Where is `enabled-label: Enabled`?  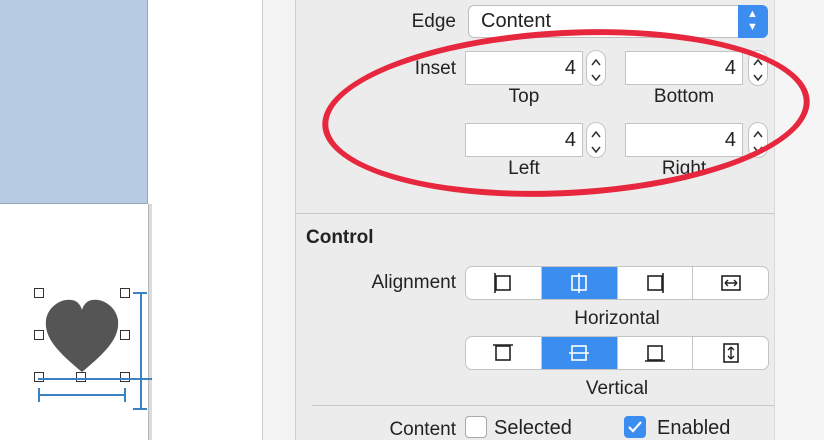
enabled-label: Enabled is located at coordinates (694, 428).